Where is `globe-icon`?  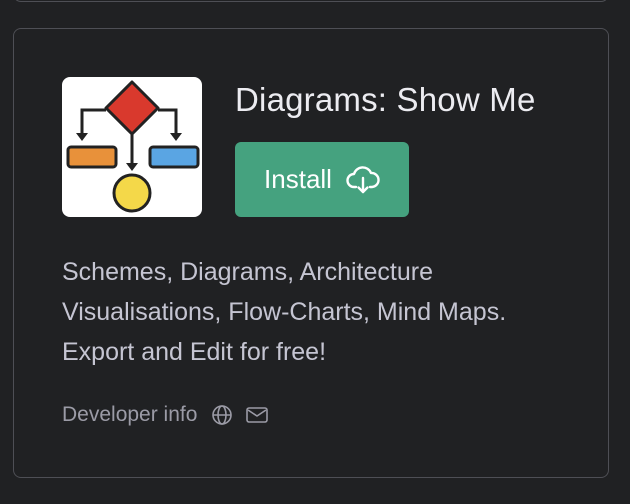
globe-icon is located at coordinates (222, 415).